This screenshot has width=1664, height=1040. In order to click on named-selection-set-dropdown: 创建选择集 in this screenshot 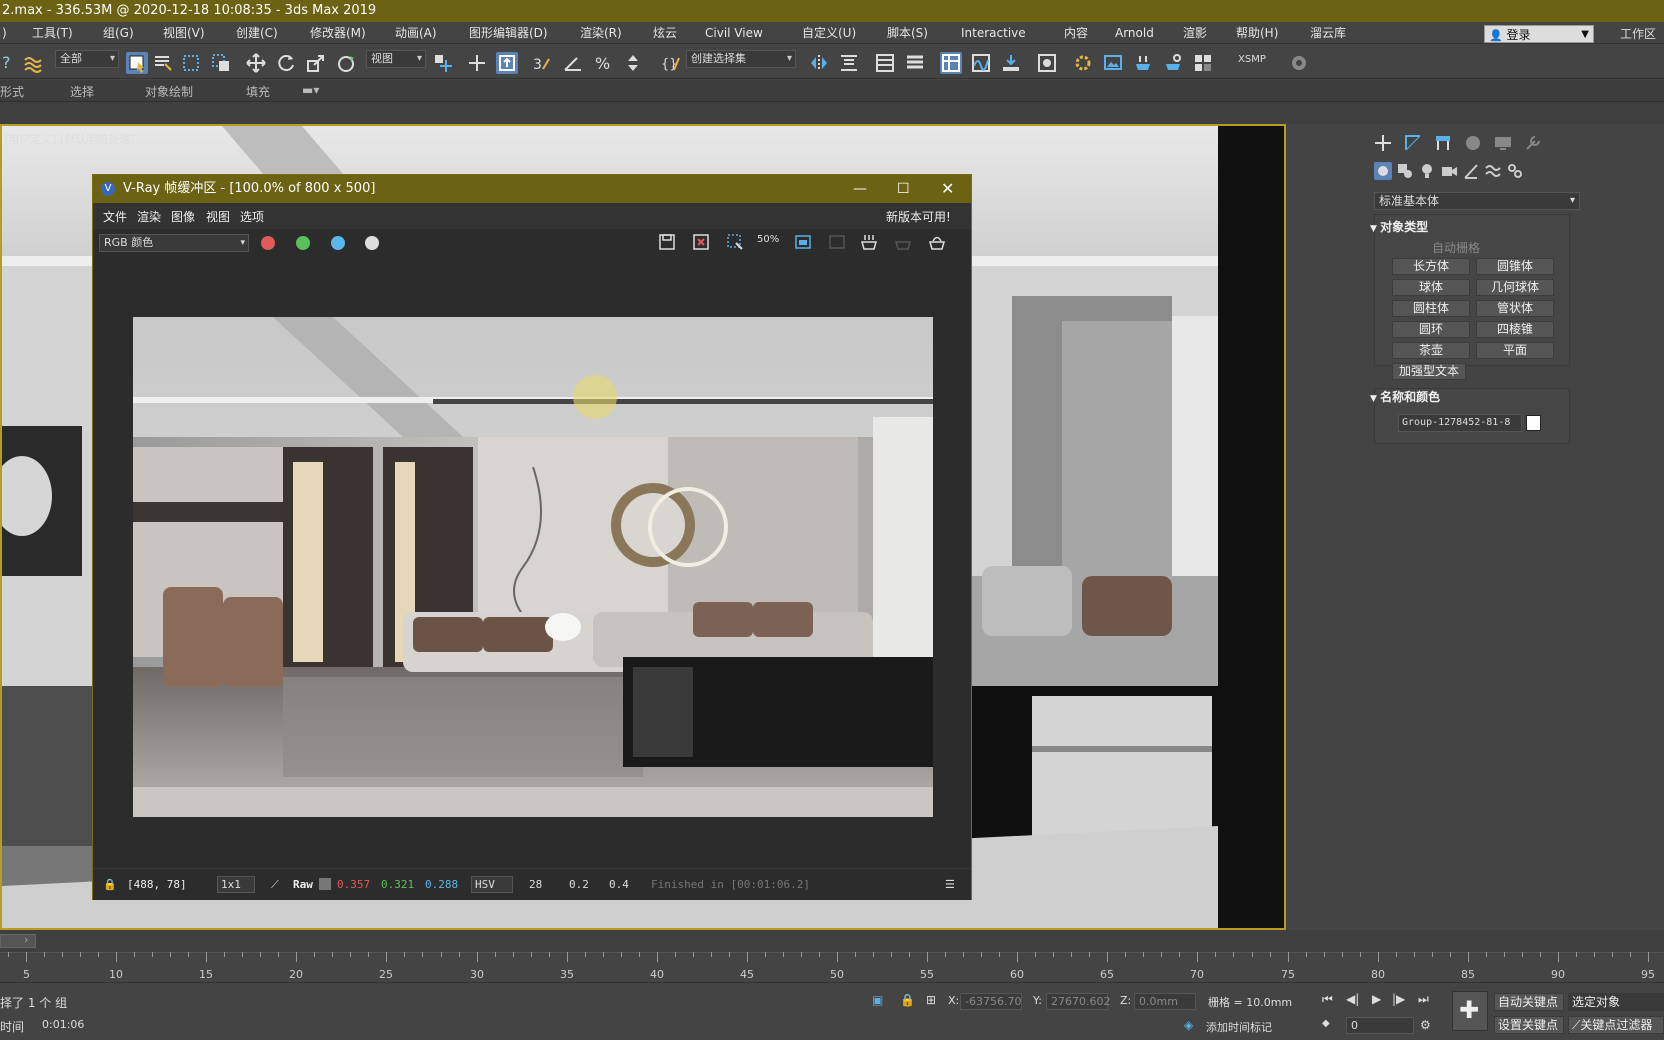, I will do `click(741, 59)`.